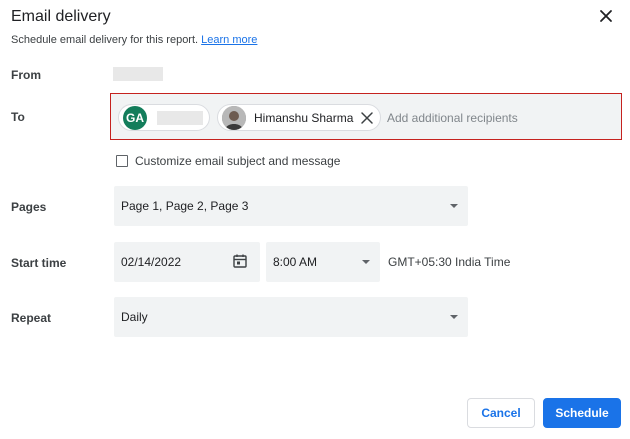 This screenshot has width=630, height=439. I want to click on avatar: GA, so click(135, 118).